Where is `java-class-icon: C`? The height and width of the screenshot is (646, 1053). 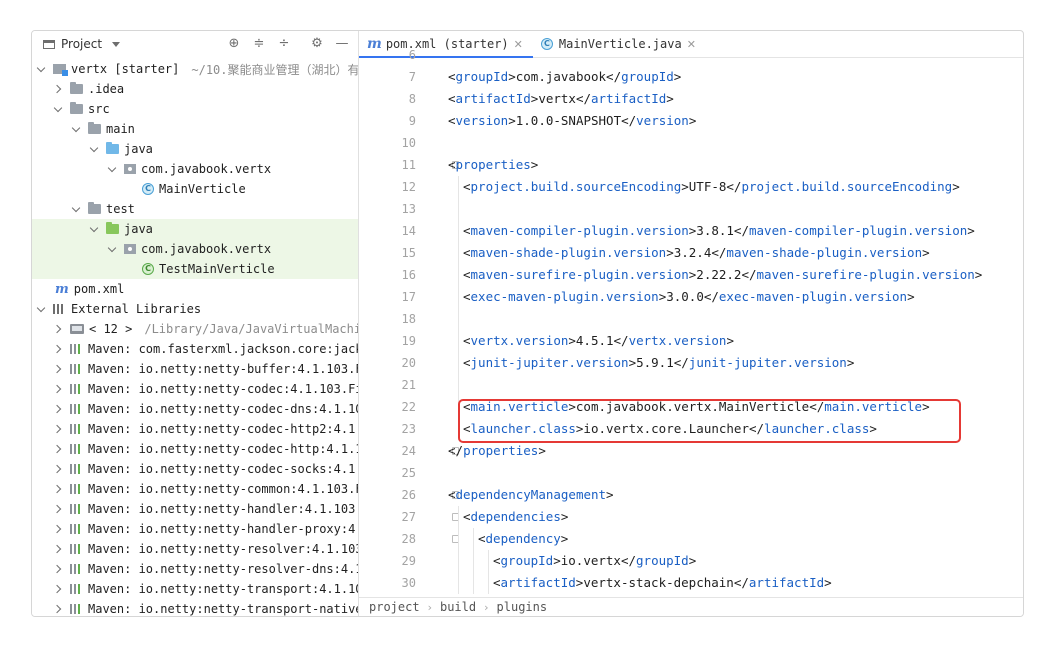 java-class-icon: C is located at coordinates (546, 44).